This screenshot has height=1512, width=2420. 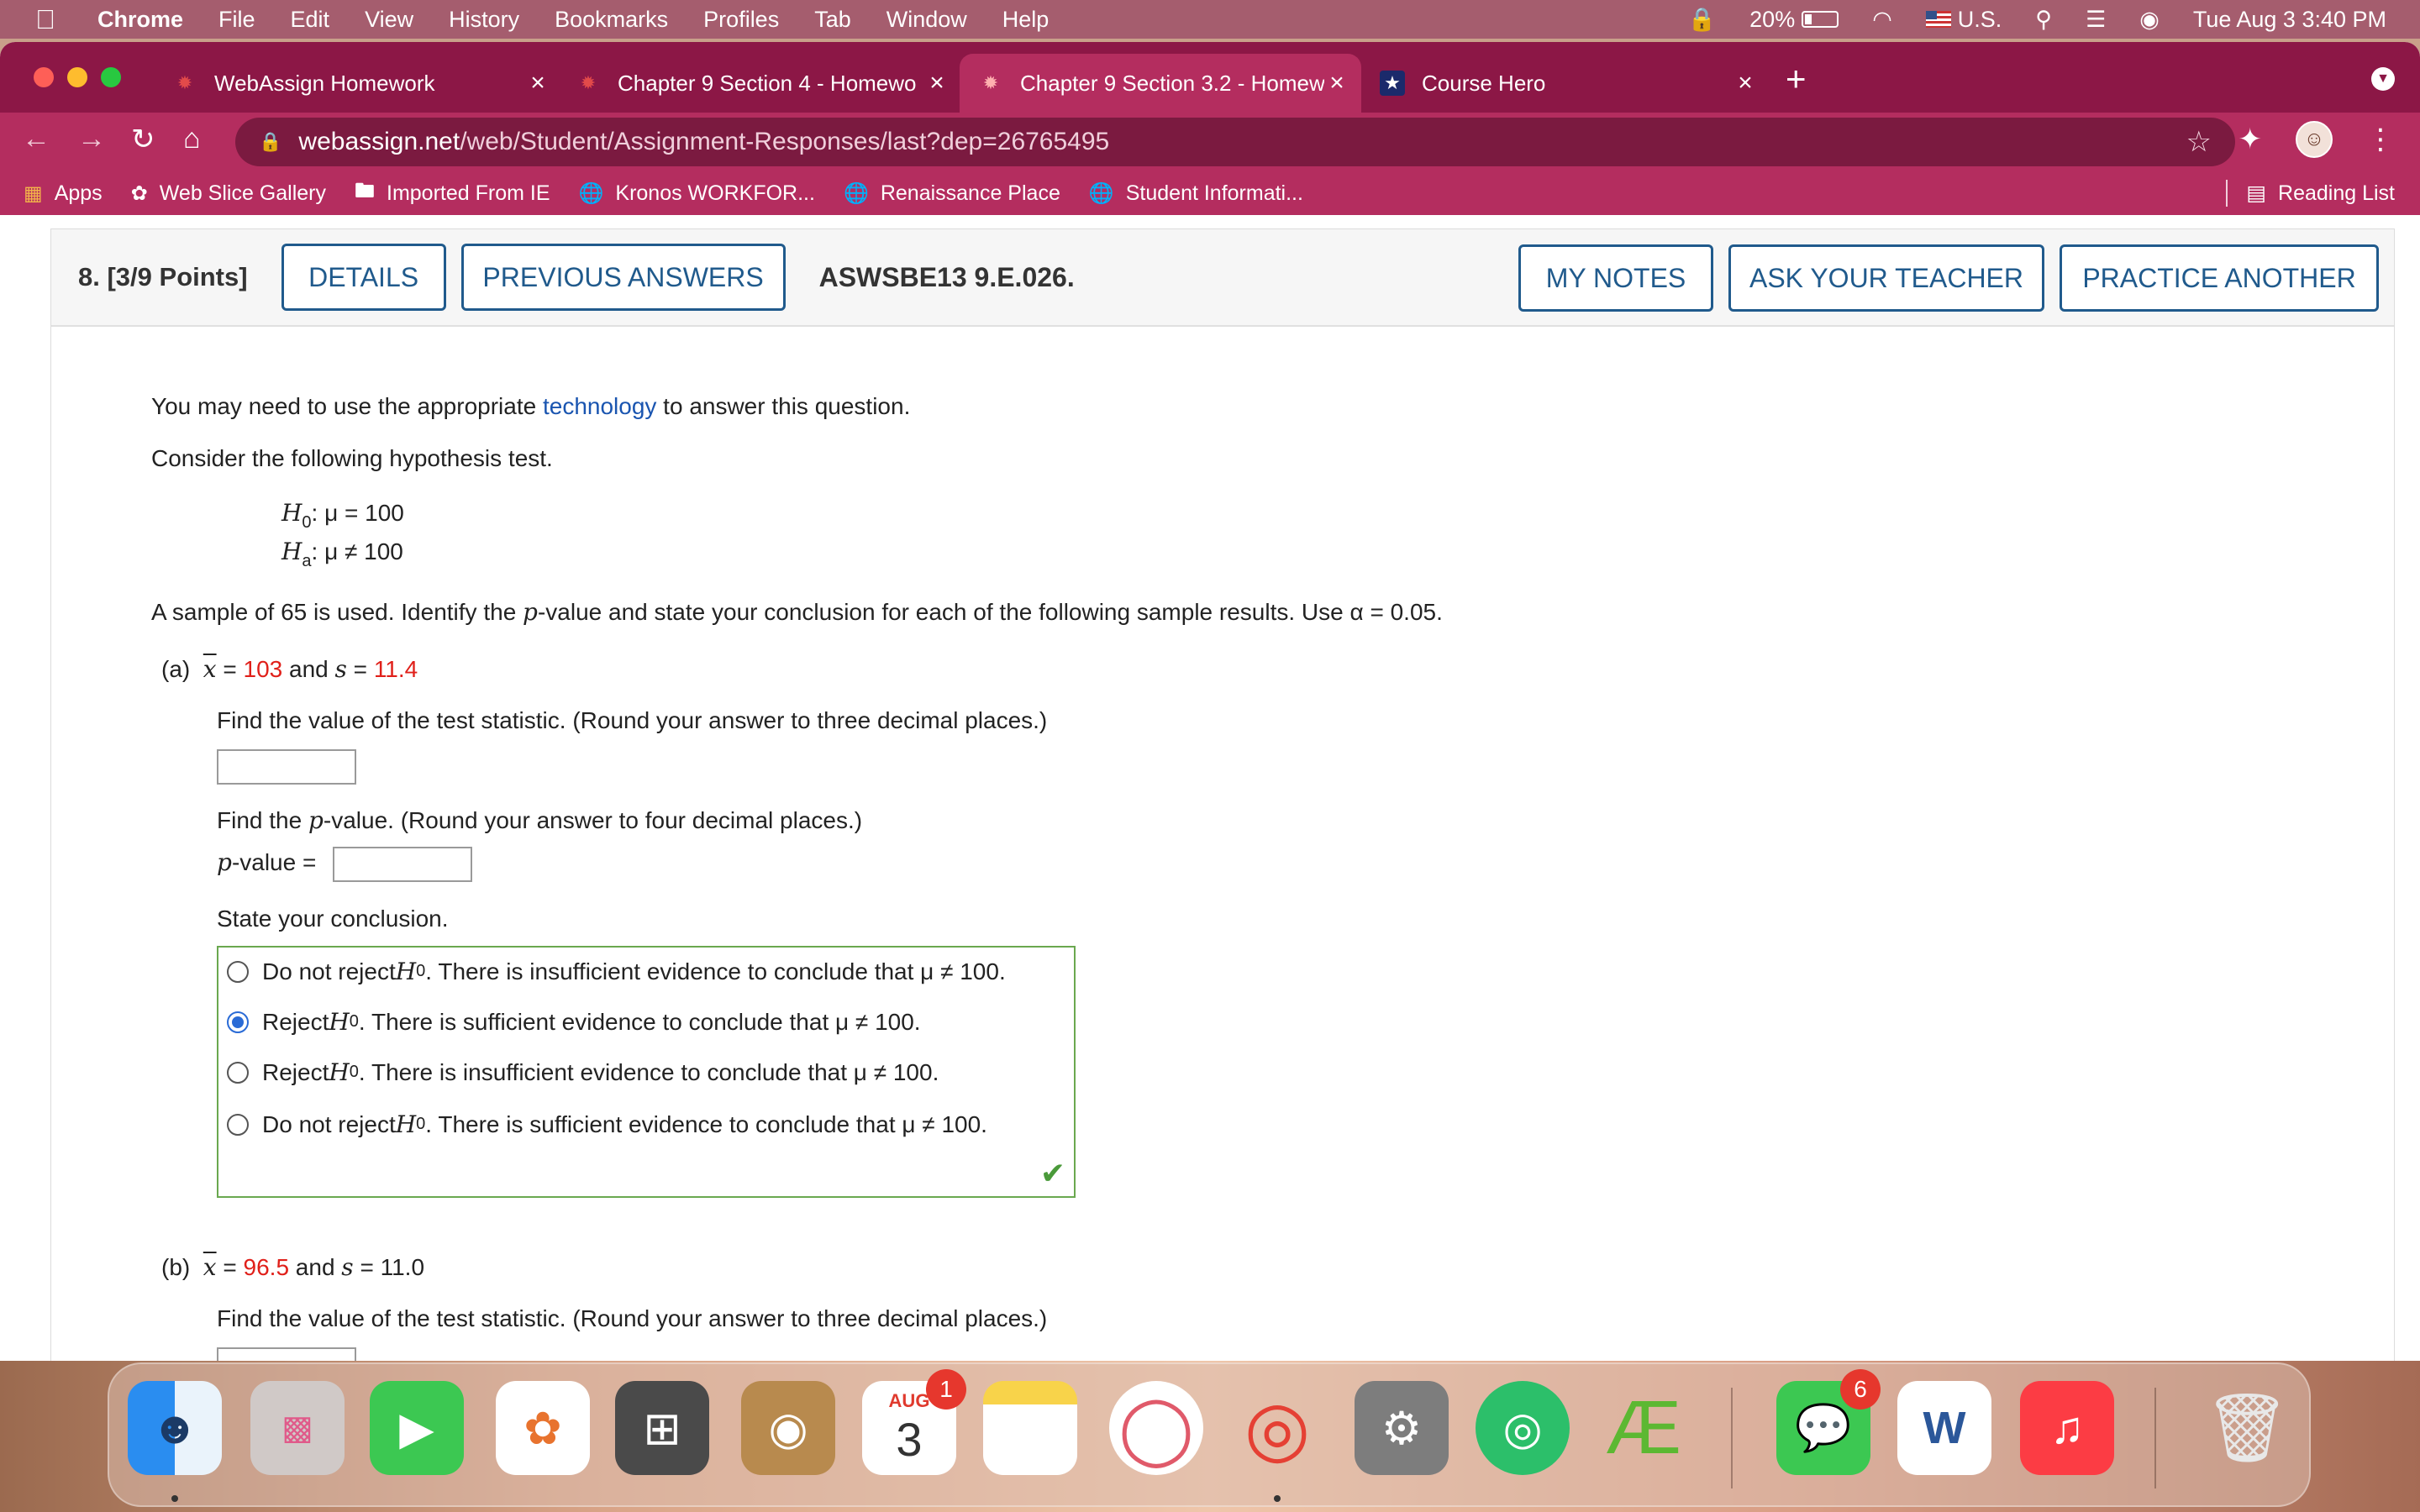 What do you see at coordinates (286, 1354) in the screenshot?
I see `part-b-test-stat-input` at bounding box center [286, 1354].